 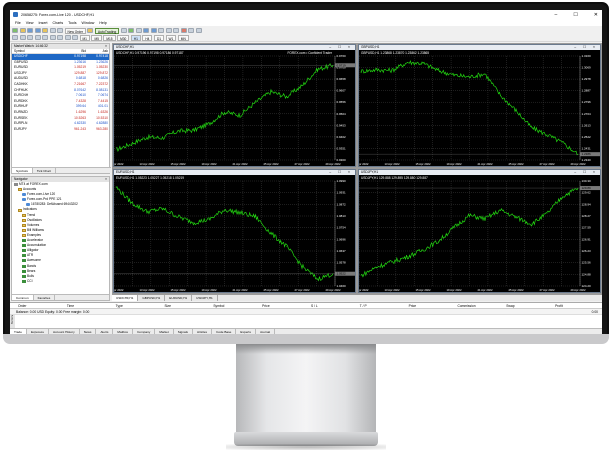 What do you see at coordinates (153, 30) in the screenshot?
I see `zoom-out-icon` at bounding box center [153, 30].